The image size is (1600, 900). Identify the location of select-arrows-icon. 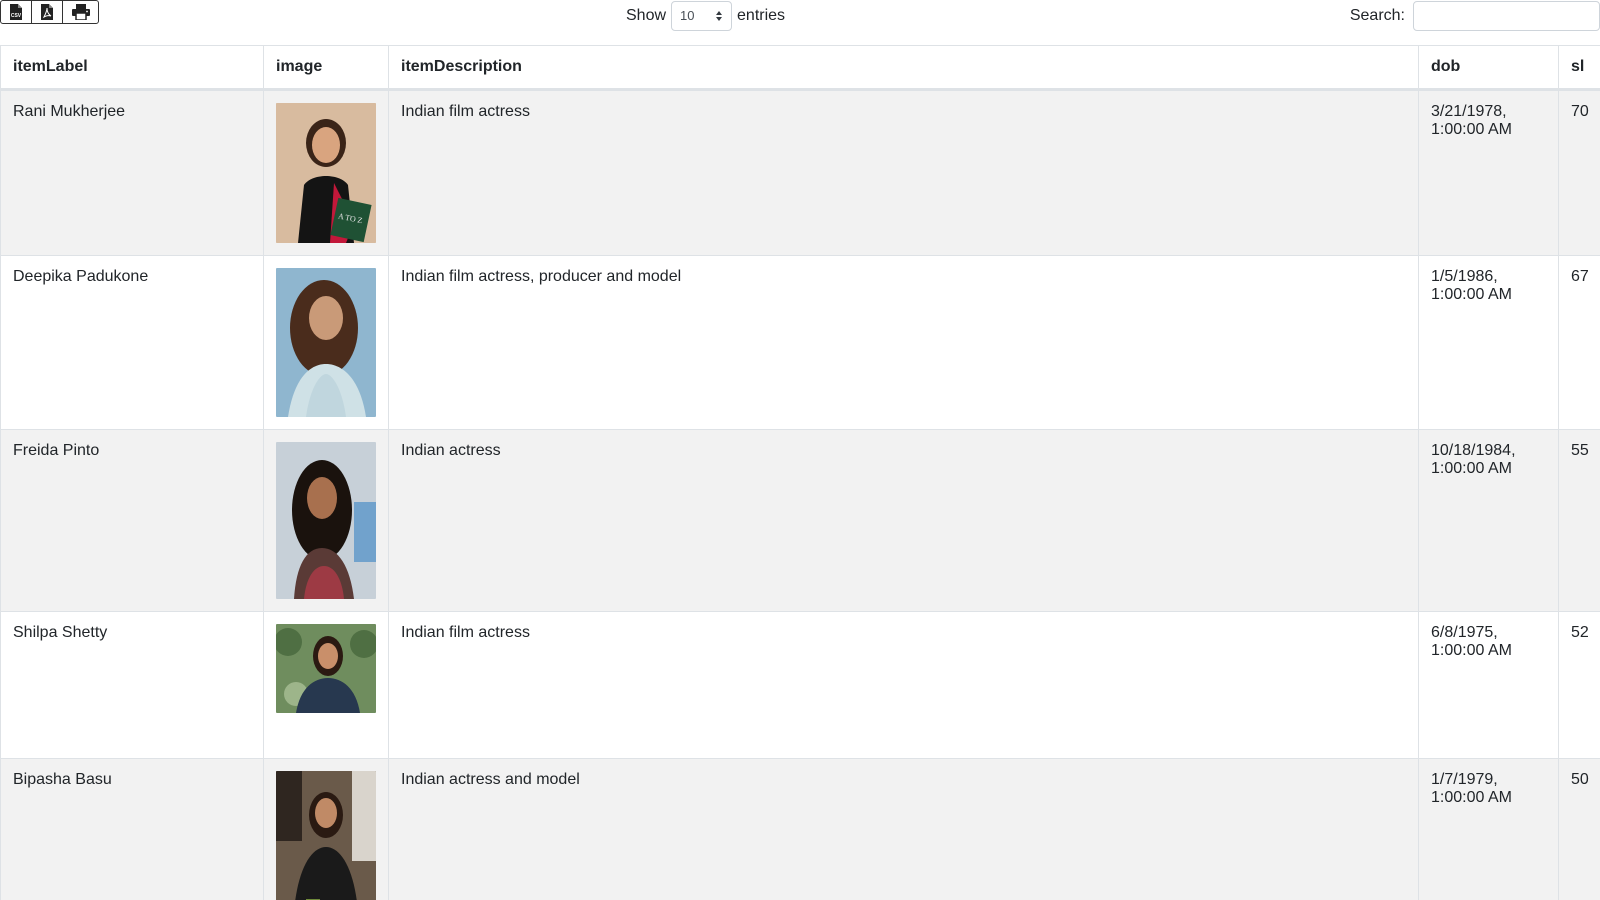
(719, 16).